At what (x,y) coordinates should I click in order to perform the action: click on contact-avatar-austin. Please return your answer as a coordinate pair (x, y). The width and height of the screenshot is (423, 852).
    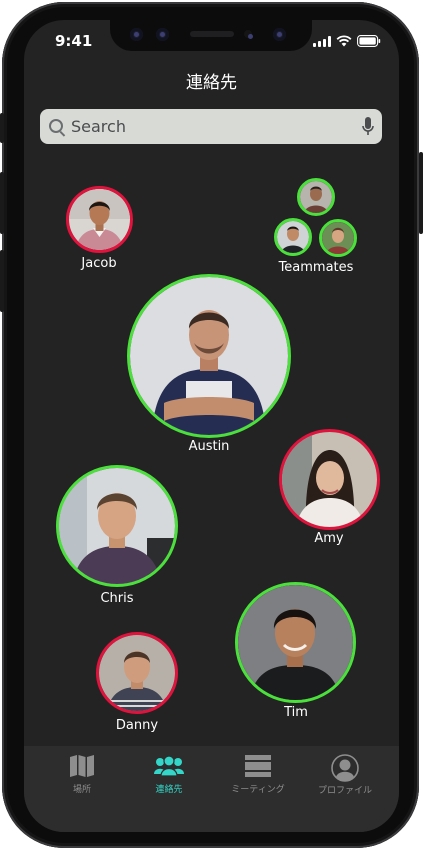
    Looking at the image, I should click on (209, 356).